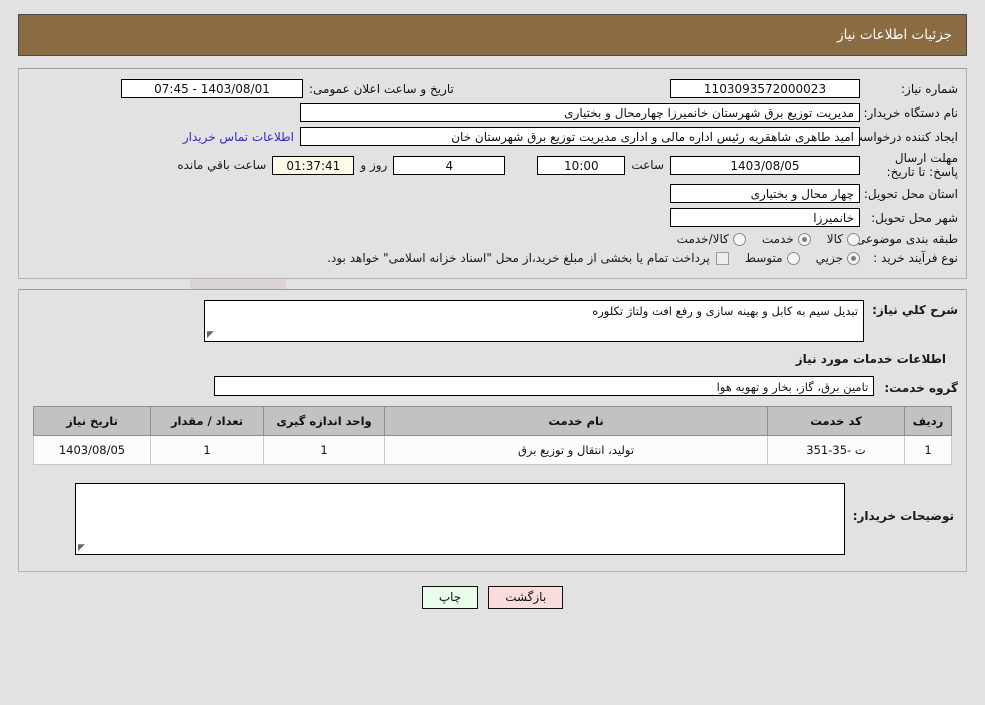 This screenshot has height=705, width=985. I want to click on process-label: نوع فرآیند خرید :, so click(915, 258).